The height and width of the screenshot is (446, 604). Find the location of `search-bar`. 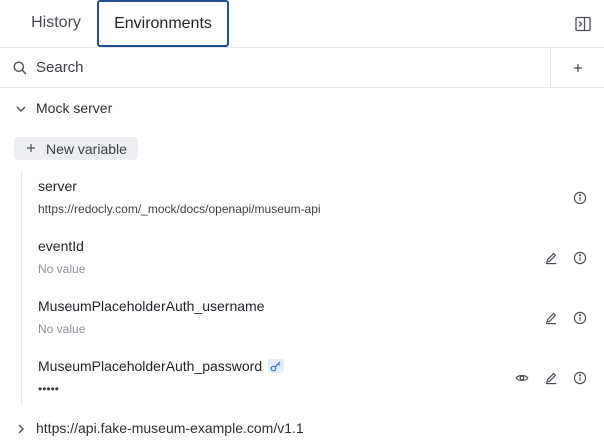

search-bar is located at coordinates (302, 68).